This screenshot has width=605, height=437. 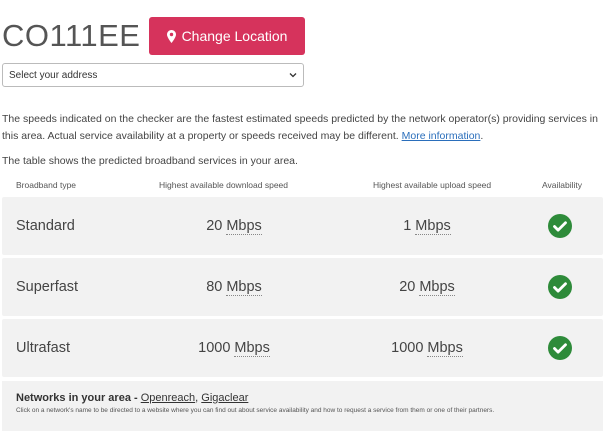 I want to click on row-type: Standard, so click(x=45, y=226).